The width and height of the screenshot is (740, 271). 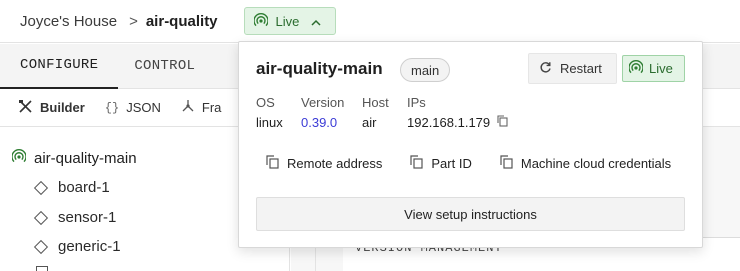 What do you see at coordinates (68, 21) in the screenshot?
I see `breadcrumb-home: Joyce's House` at bounding box center [68, 21].